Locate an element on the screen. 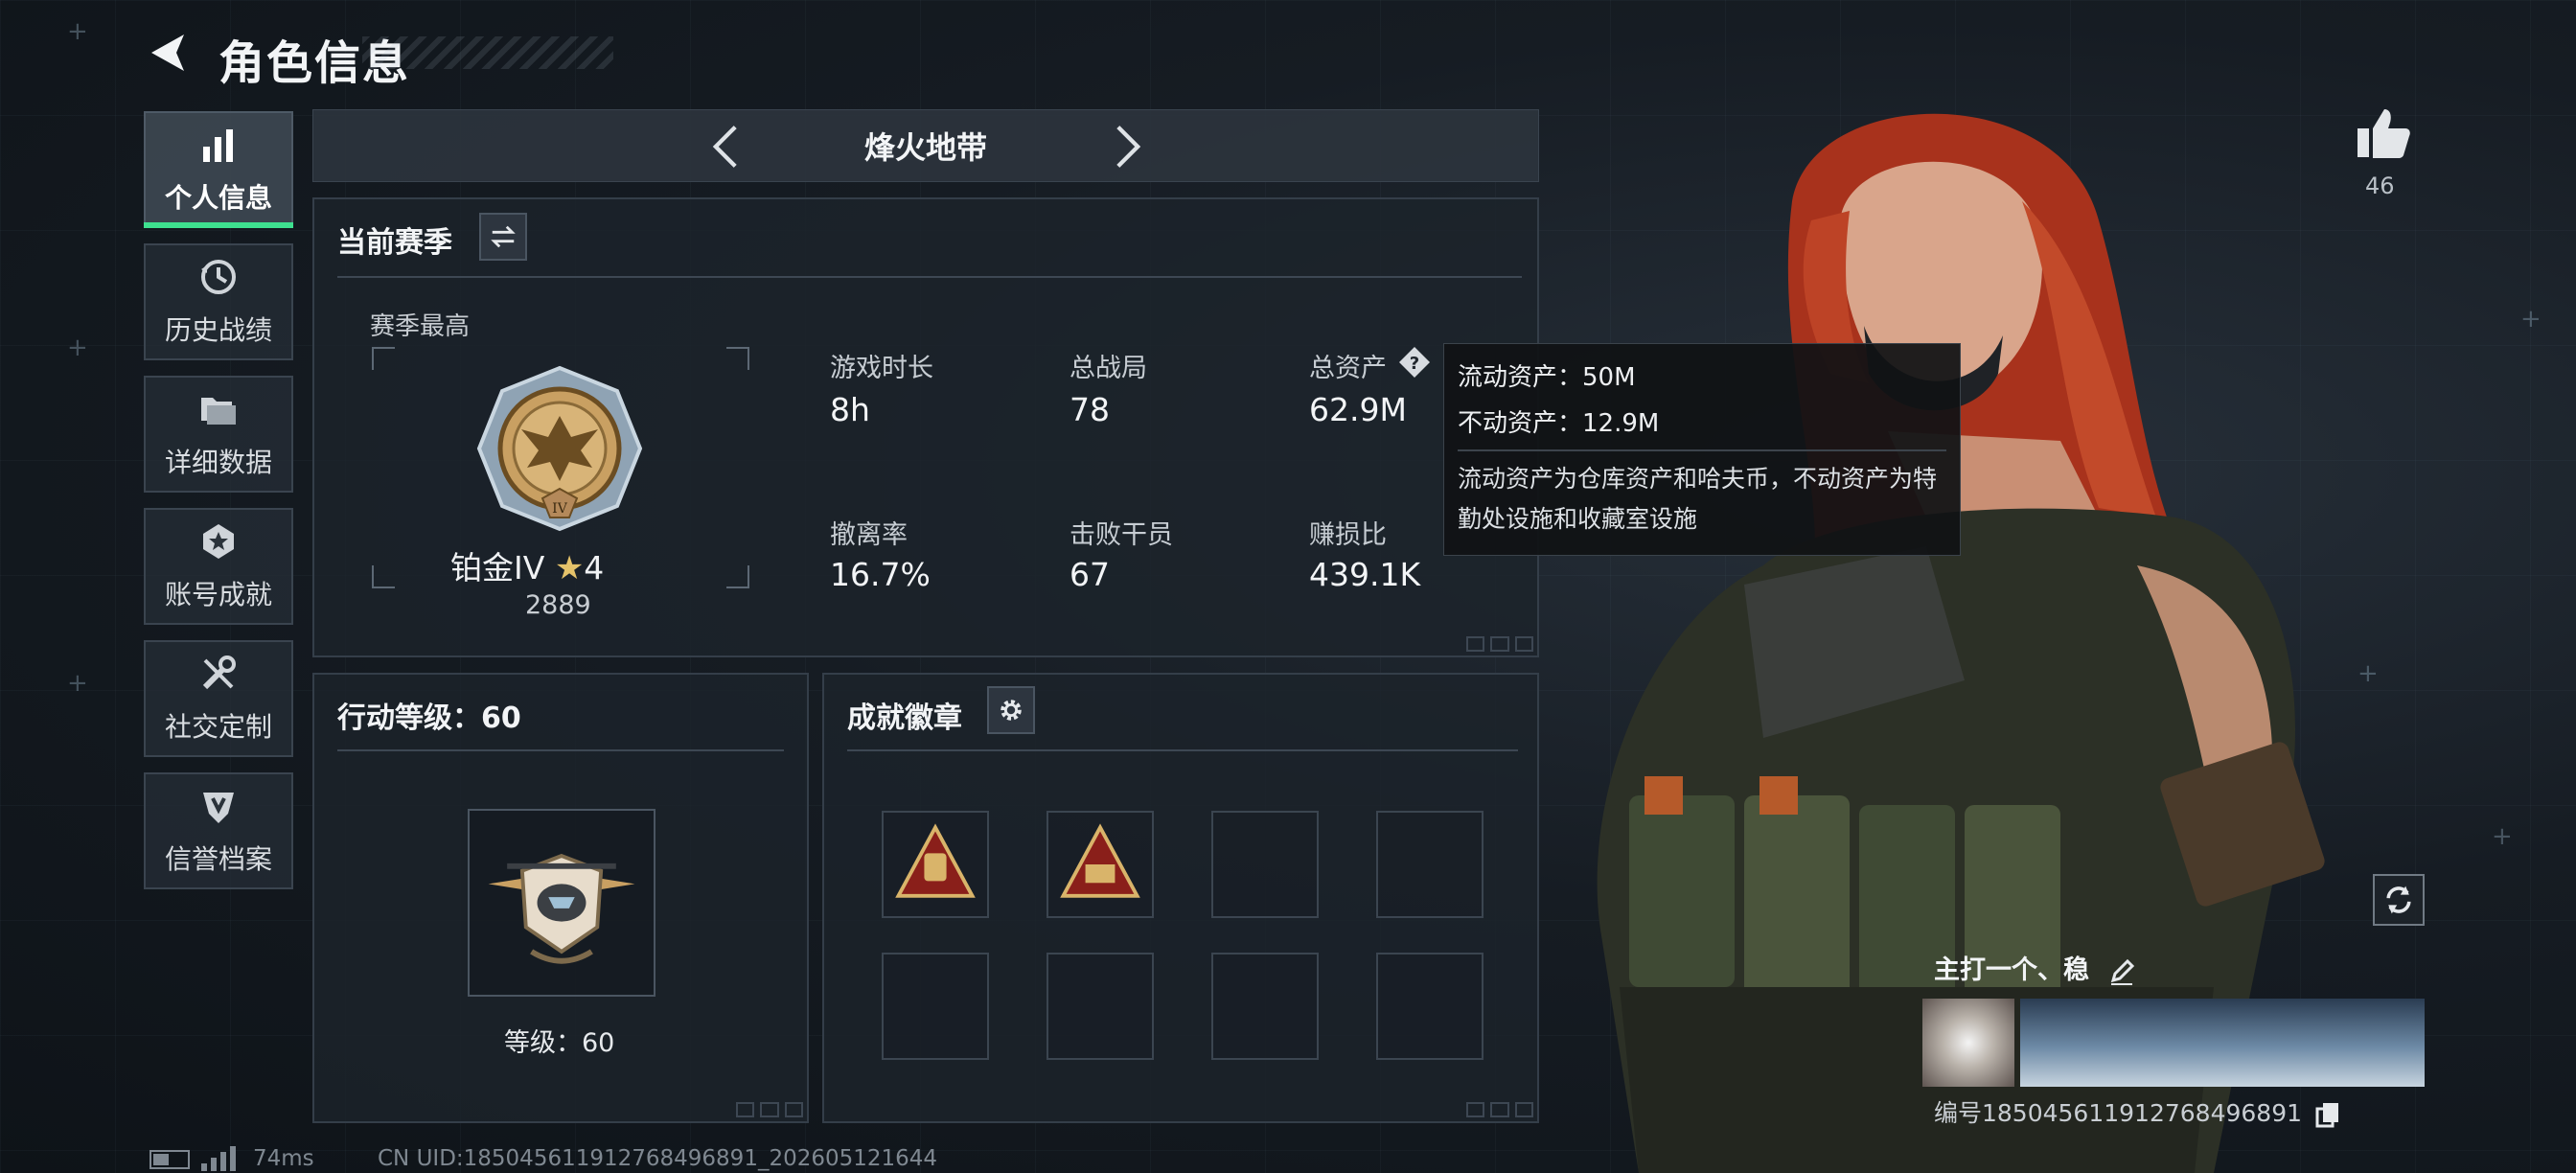 Image resolution: width=2576 pixels, height=1173 pixels. stat-label: 总战局 is located at coordinates (1108, 368).